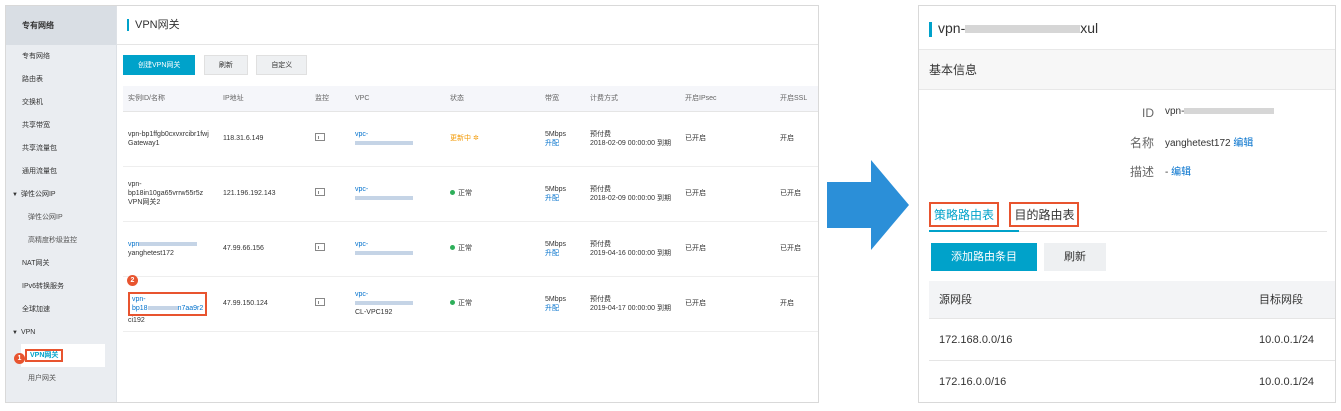 This screenshot has width=1341, height=411. I want to click on billing-cell: 预付费 2019-04-16 00:00:00 到期, so click(632, 249).